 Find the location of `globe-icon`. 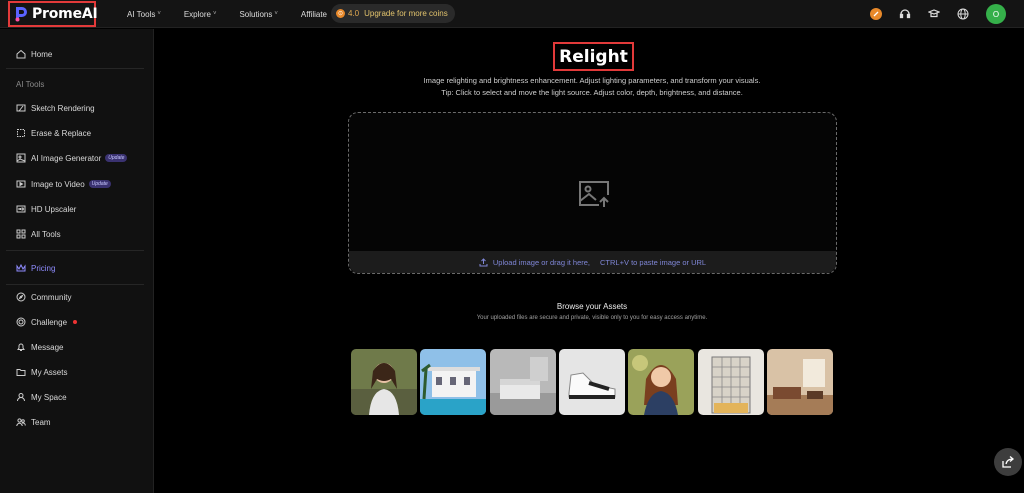

globe-icon is located at coordinates (963, 14).